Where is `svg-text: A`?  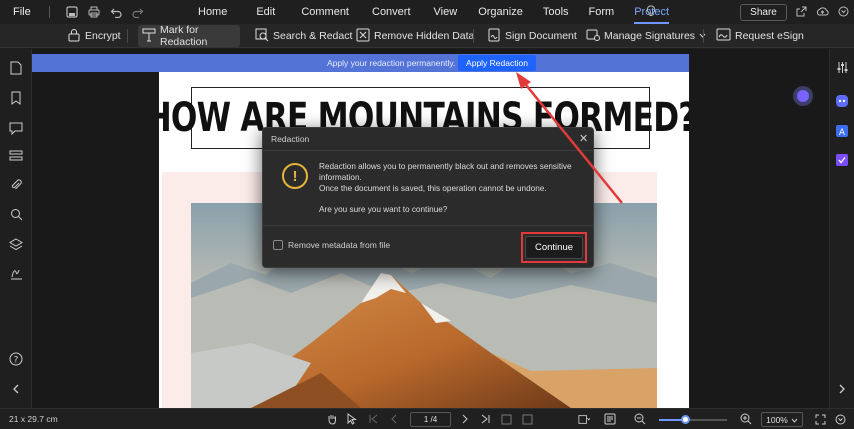
svg-text: A is located at coordinates (842, 133).